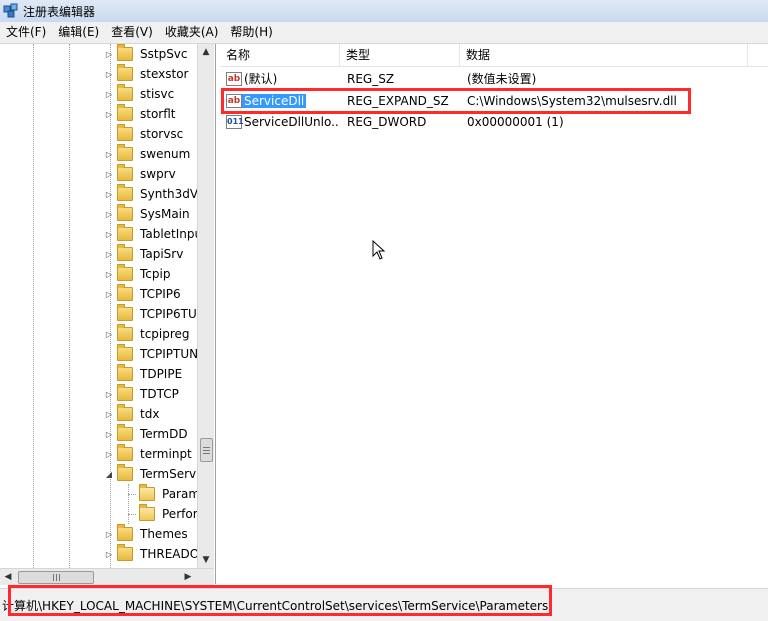 This screenshot has width=768, height=621. I want to click on menu-edit: 编辑(E), so click(78, 32).